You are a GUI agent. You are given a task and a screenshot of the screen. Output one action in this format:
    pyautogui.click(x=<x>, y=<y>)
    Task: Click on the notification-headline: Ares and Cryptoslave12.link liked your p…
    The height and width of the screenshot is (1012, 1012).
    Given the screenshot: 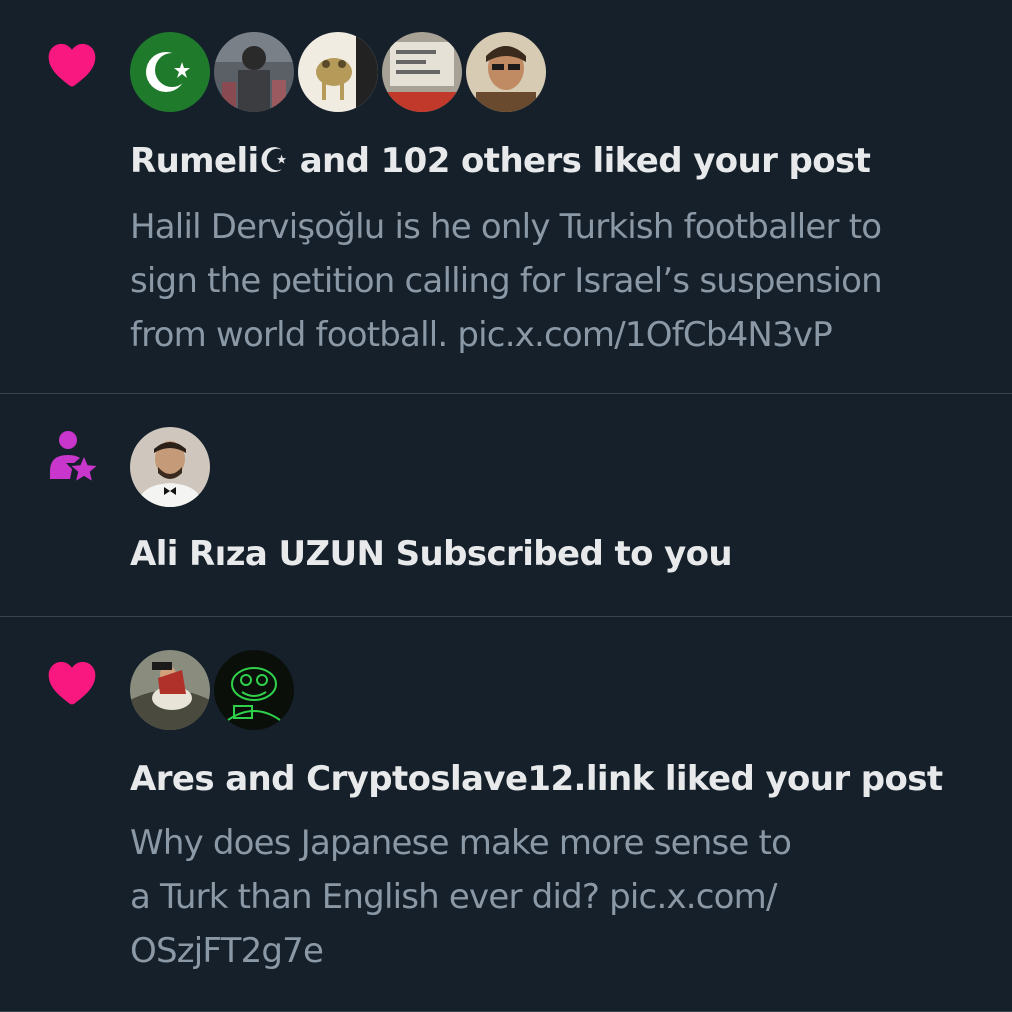 What is the action you would take?
    pyautogui.click(x=536, y=779)
    